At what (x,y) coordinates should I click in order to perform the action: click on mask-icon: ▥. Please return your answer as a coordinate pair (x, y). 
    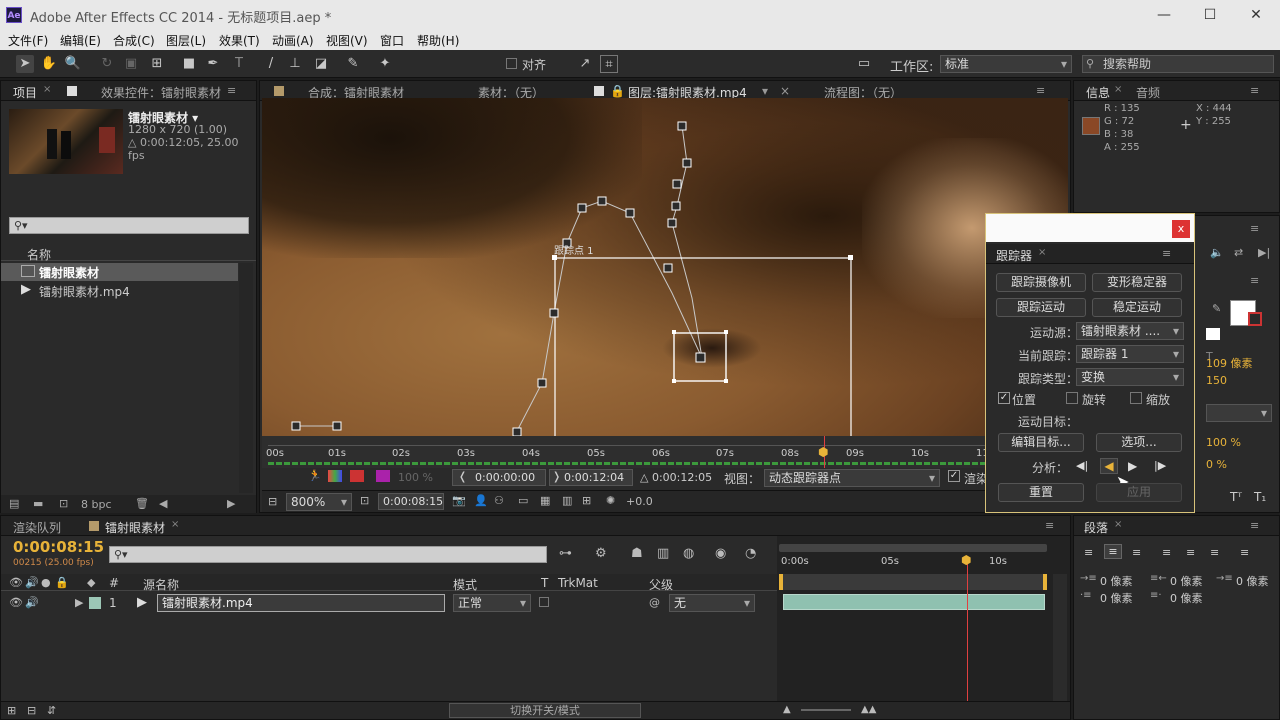
    Looking at the image, I should click on (567, 500).